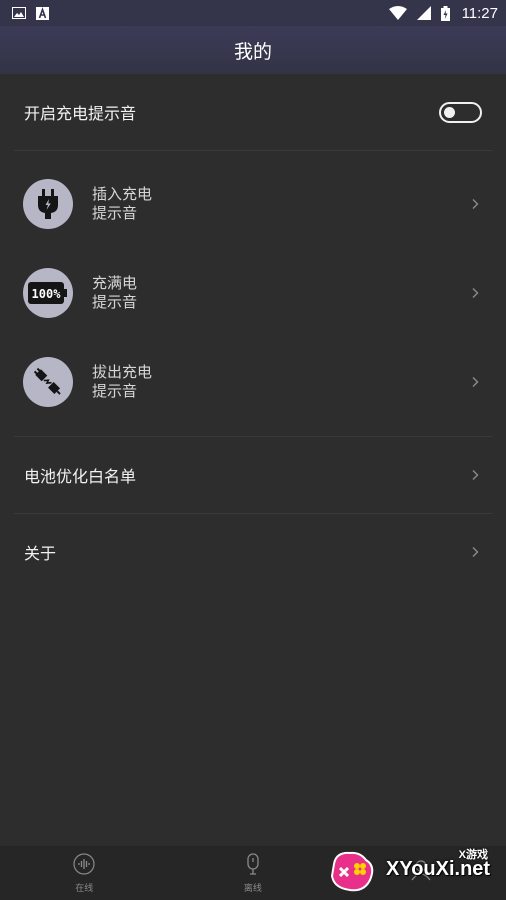  What do you see at coordinates (42, 13) in the screenshot?
I see `a-box-icon` at bounding box center [42, 13].